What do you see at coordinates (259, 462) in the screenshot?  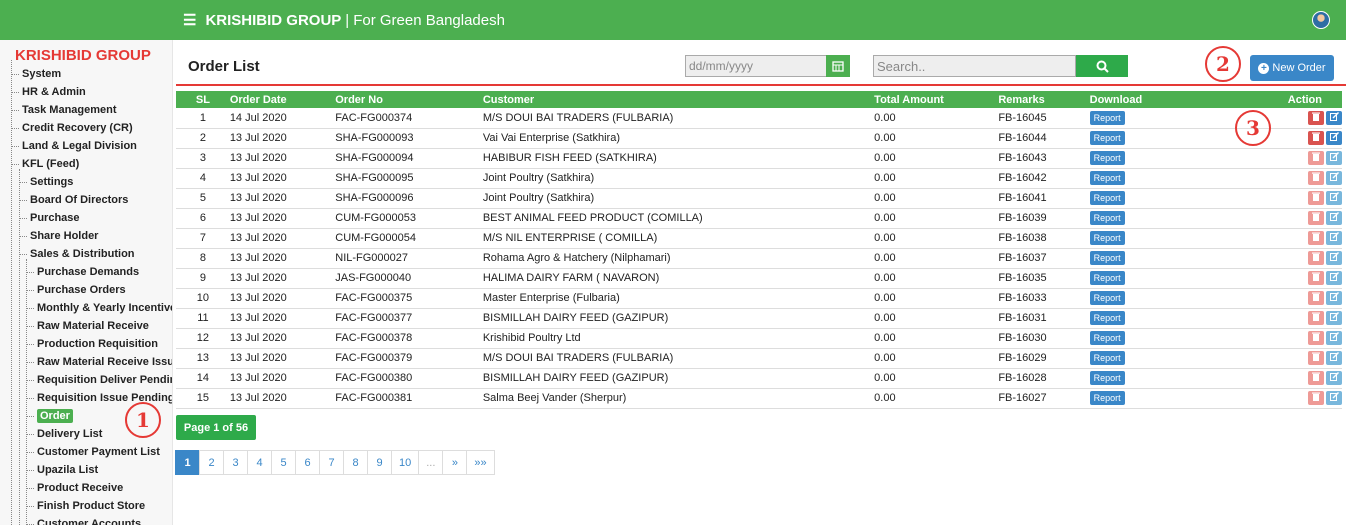 I see `page-link: 4` at bounding box center [259, 462].